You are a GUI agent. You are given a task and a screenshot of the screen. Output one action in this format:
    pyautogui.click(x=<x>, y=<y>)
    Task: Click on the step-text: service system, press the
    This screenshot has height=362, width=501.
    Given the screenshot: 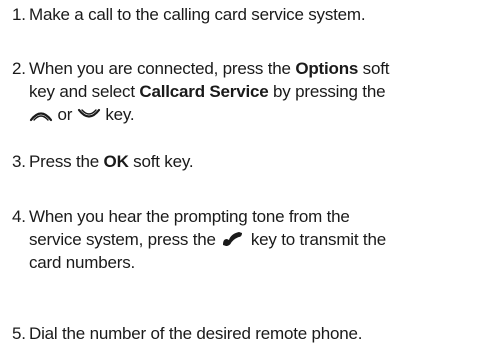 What is the action you would take?
    pyautogui.click(x=122, y=239)
    